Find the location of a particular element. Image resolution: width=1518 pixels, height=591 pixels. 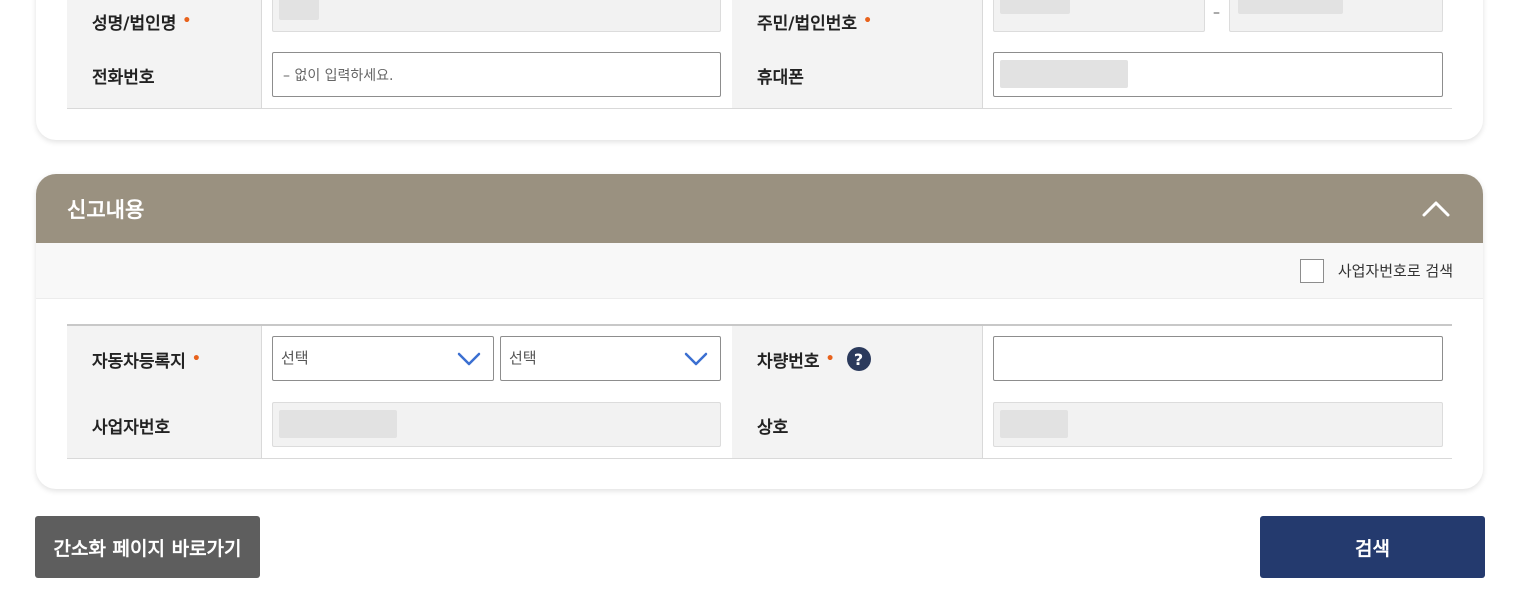

mobile-value-cell is located at coordinates (1217, 75).